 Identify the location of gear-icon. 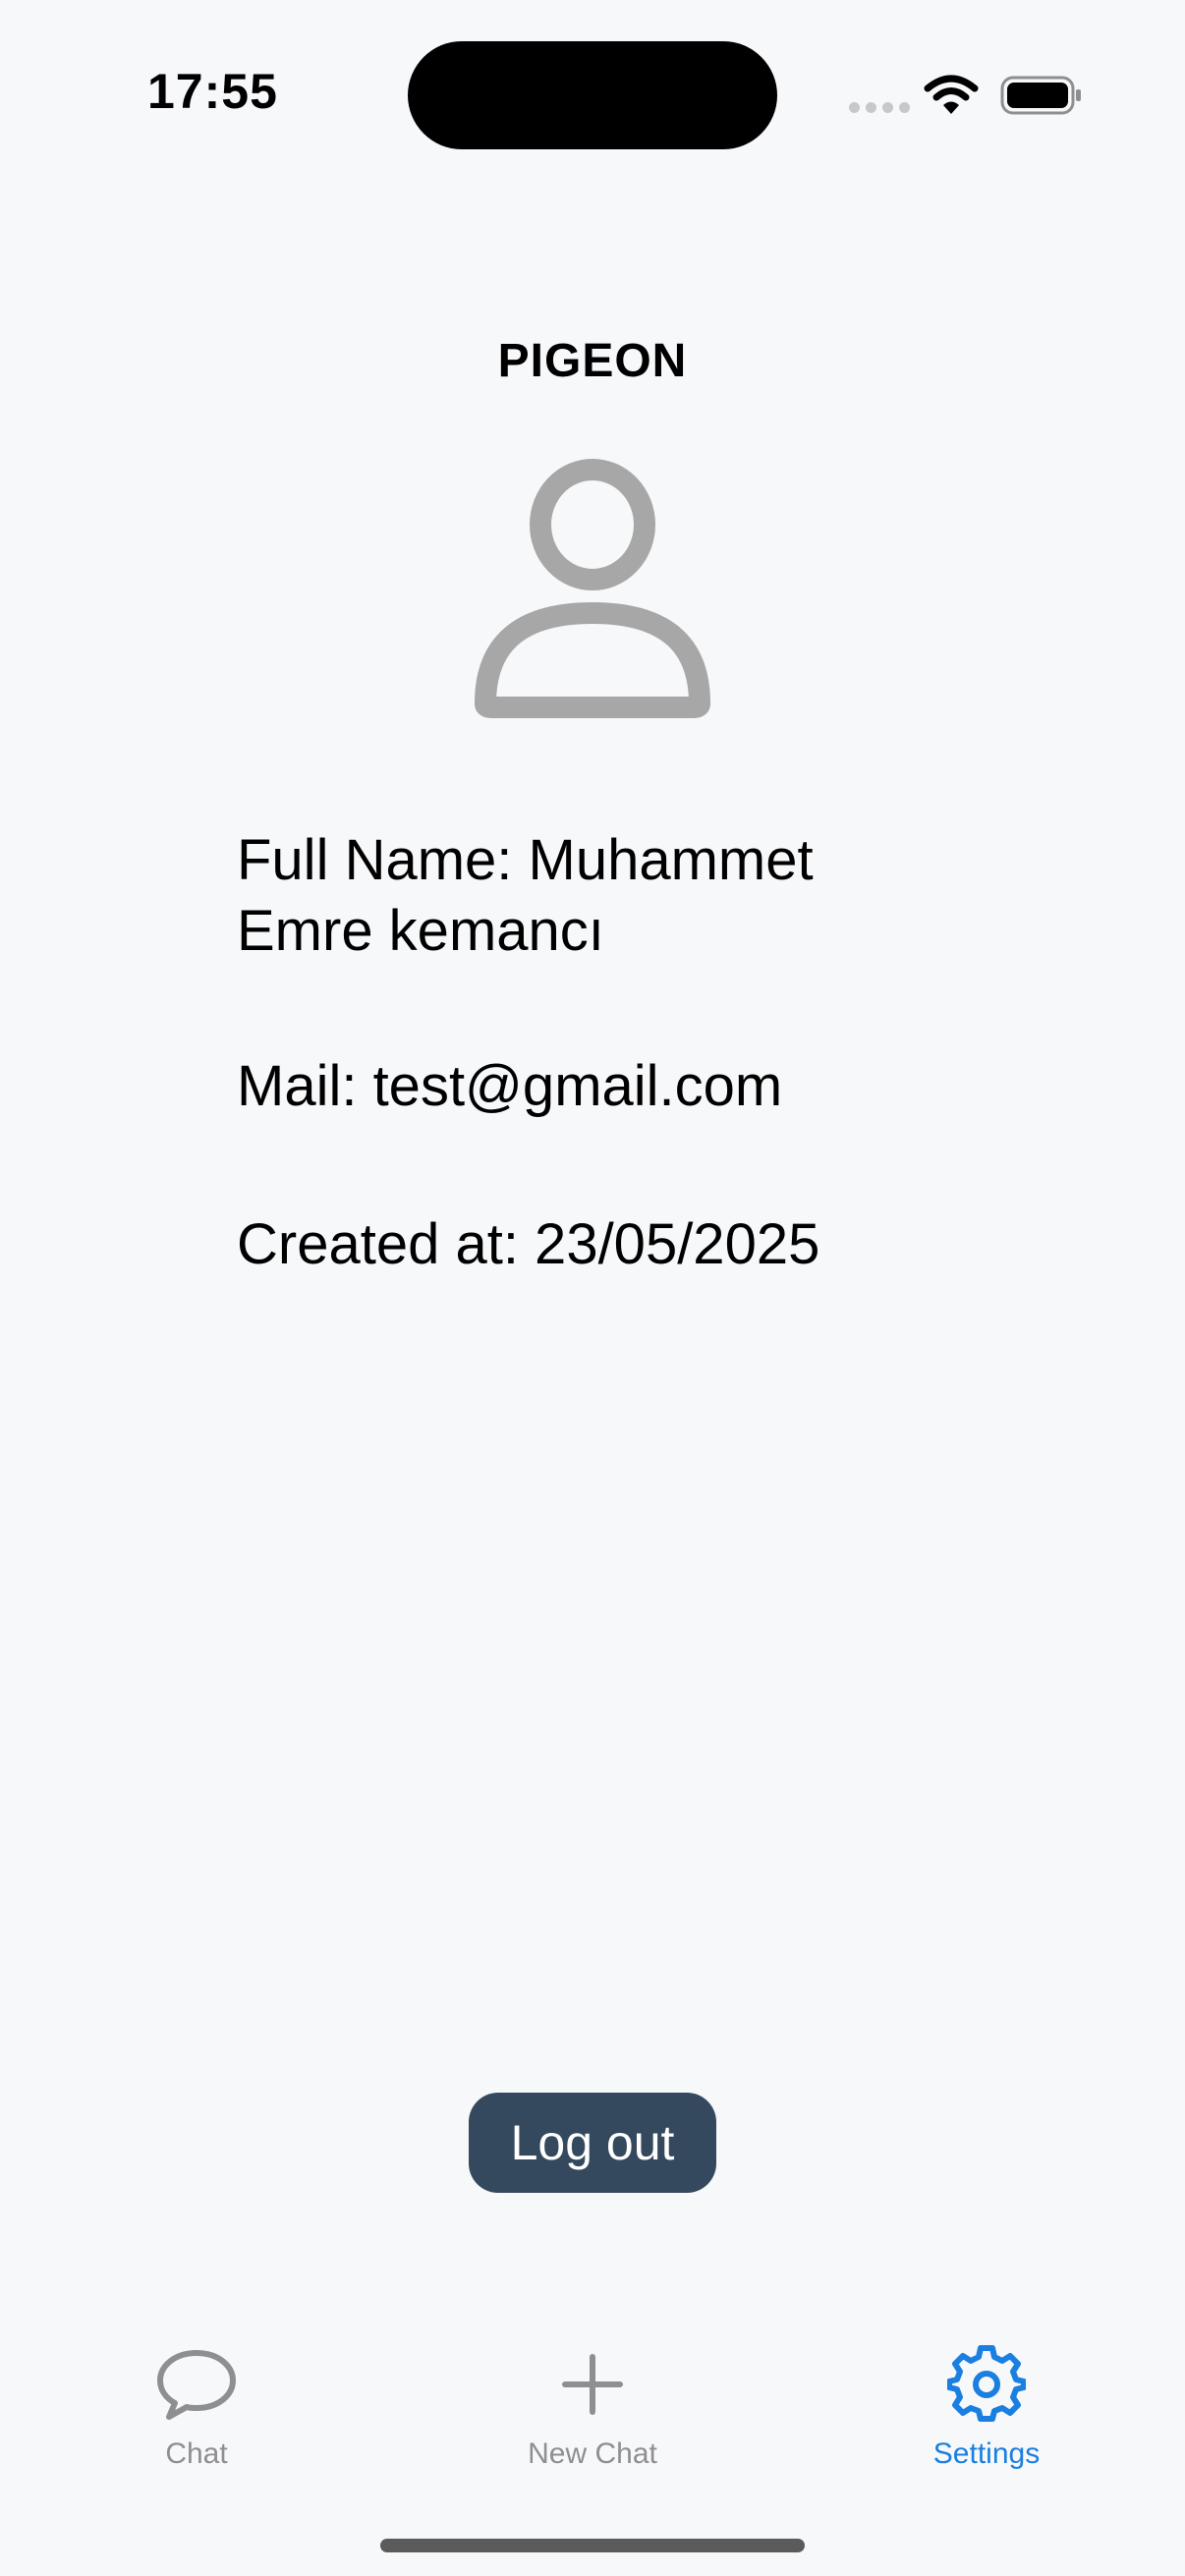
(987, 2384).